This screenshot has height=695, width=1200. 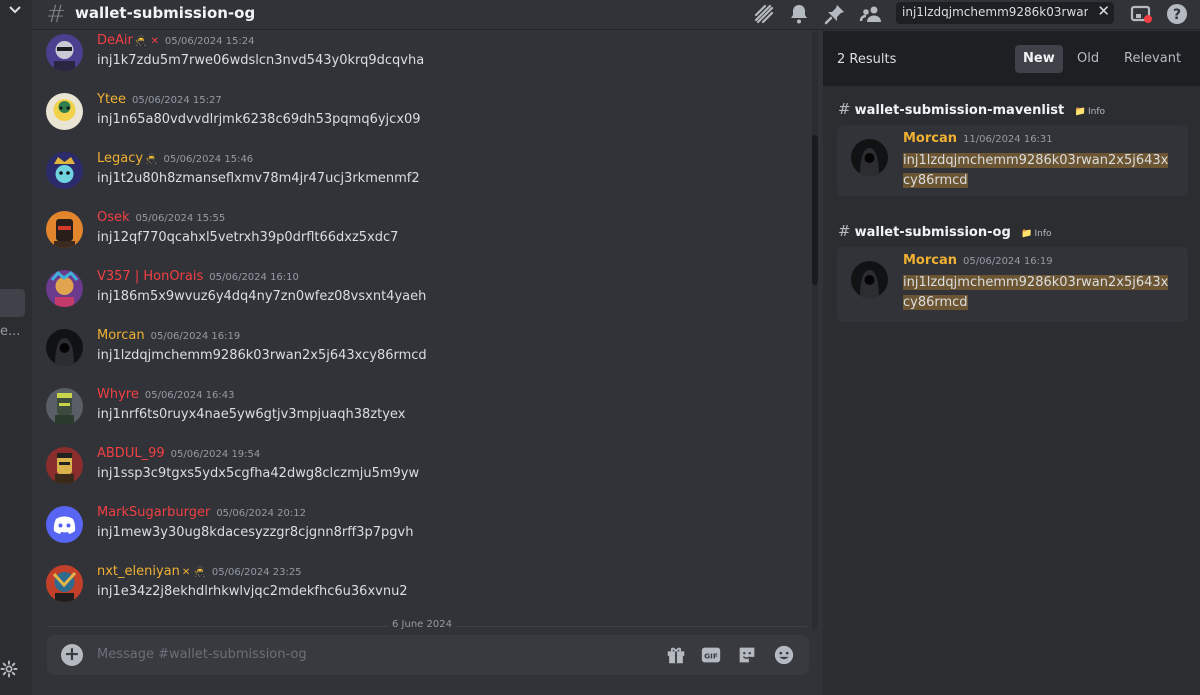 I want to click on scrollbar-track, so click(x=815, y=331).